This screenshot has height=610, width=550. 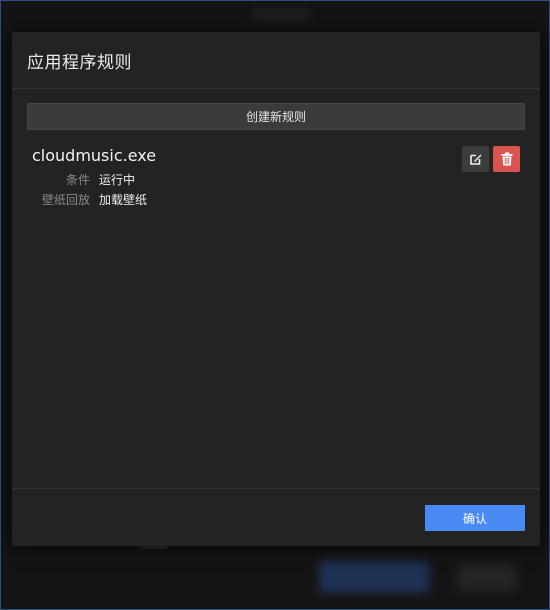 I want to click on dialog-header: 应用程序规则, so click(x=276, y=60).